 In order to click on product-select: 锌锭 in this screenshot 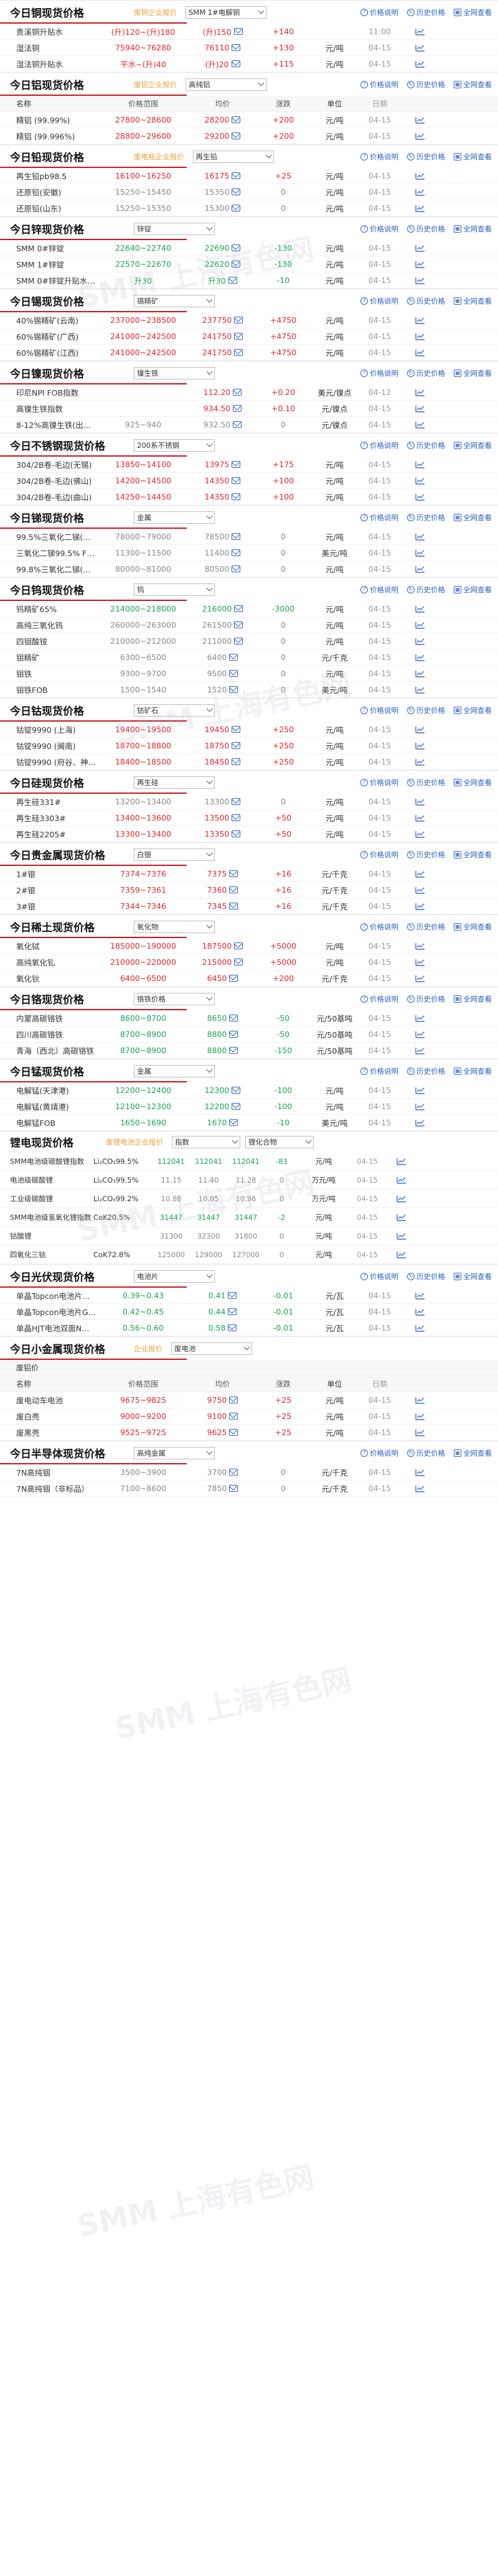, I will do `click(174, 228)`.